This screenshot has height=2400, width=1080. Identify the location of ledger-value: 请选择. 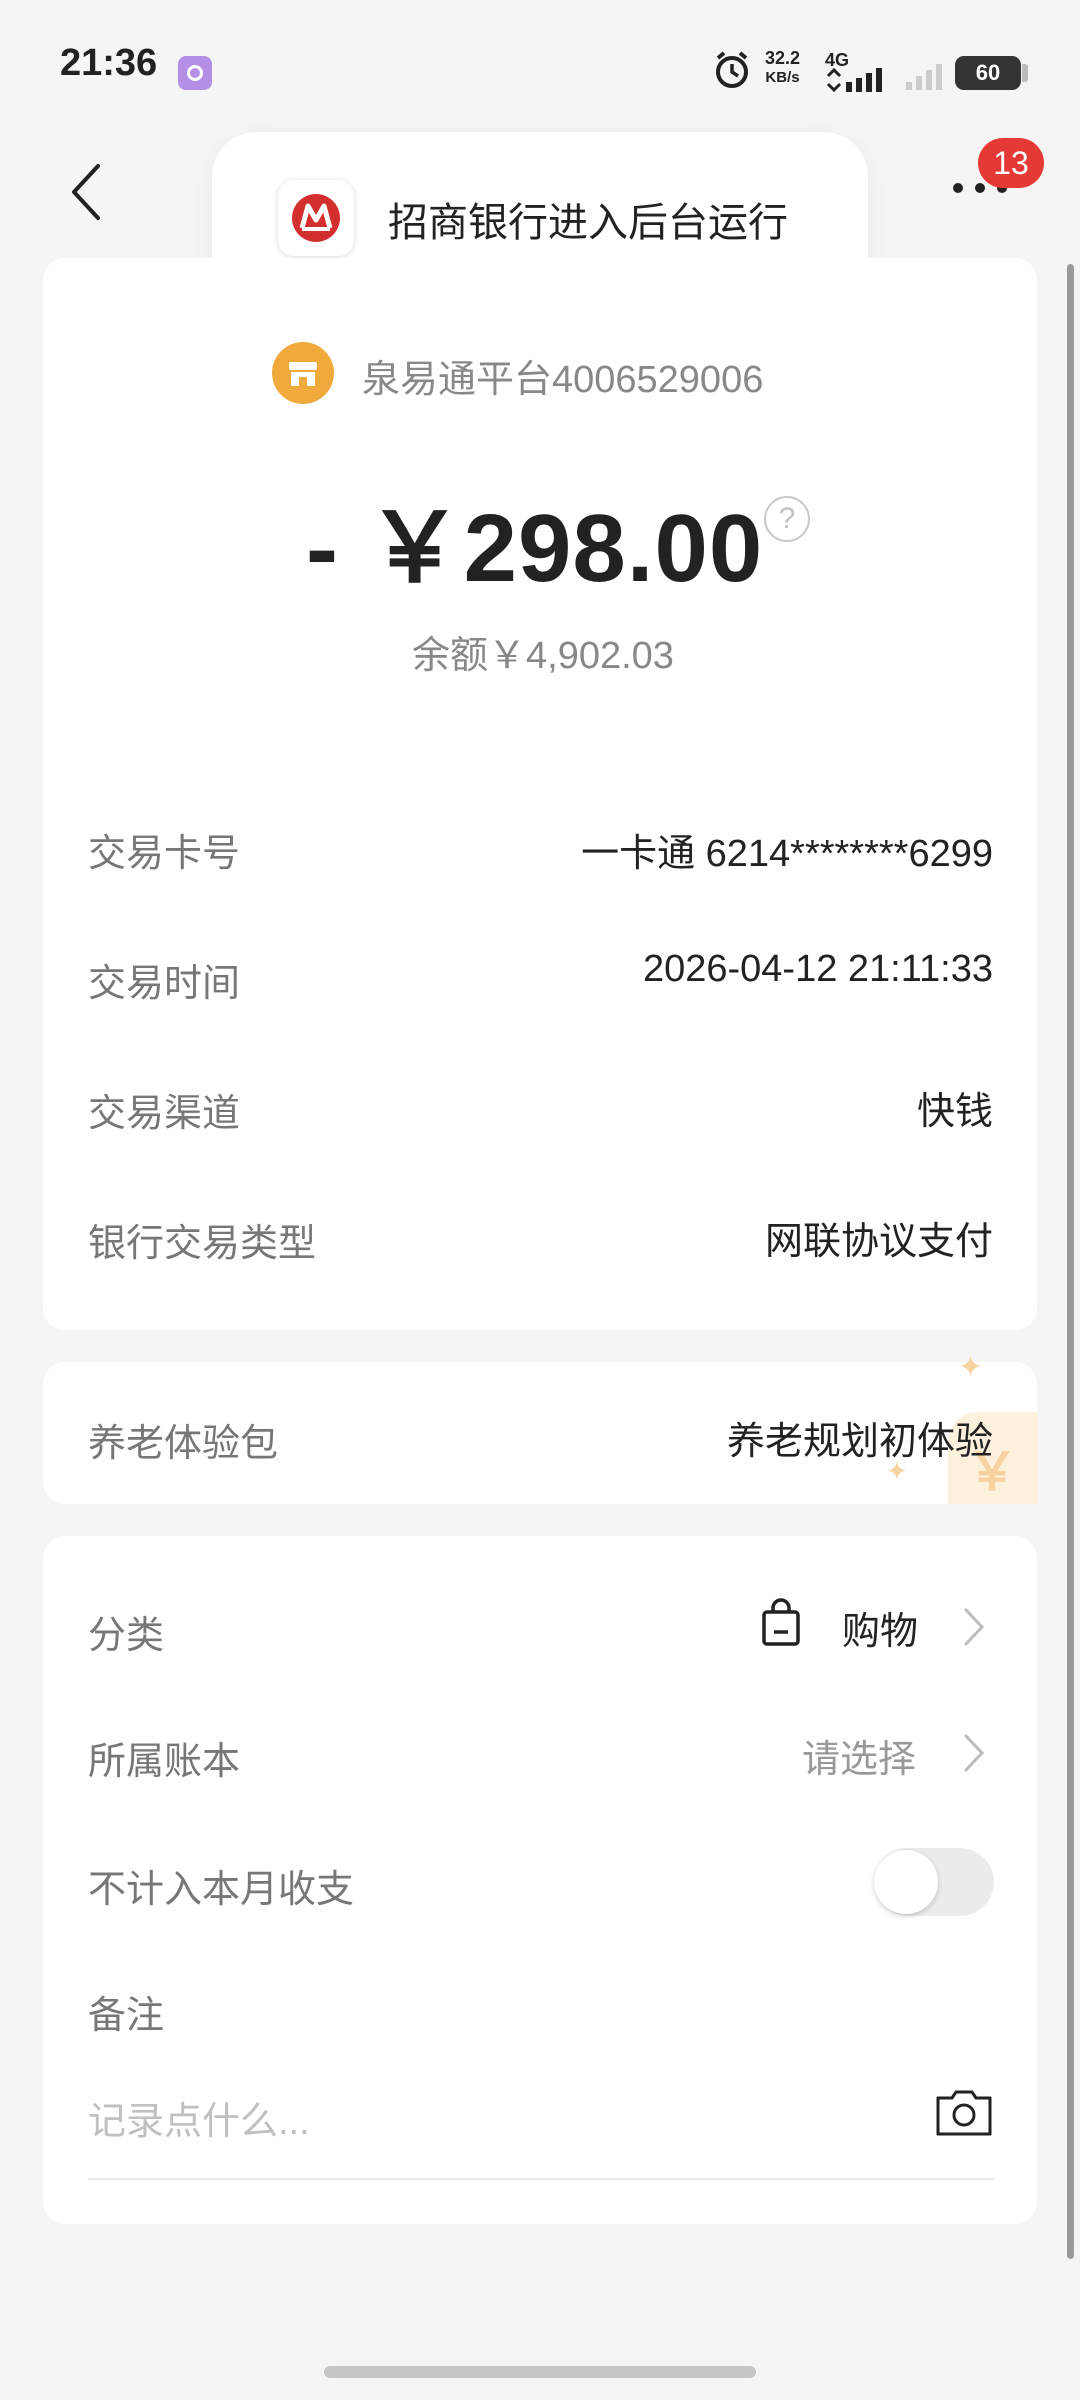
(859, 1755).